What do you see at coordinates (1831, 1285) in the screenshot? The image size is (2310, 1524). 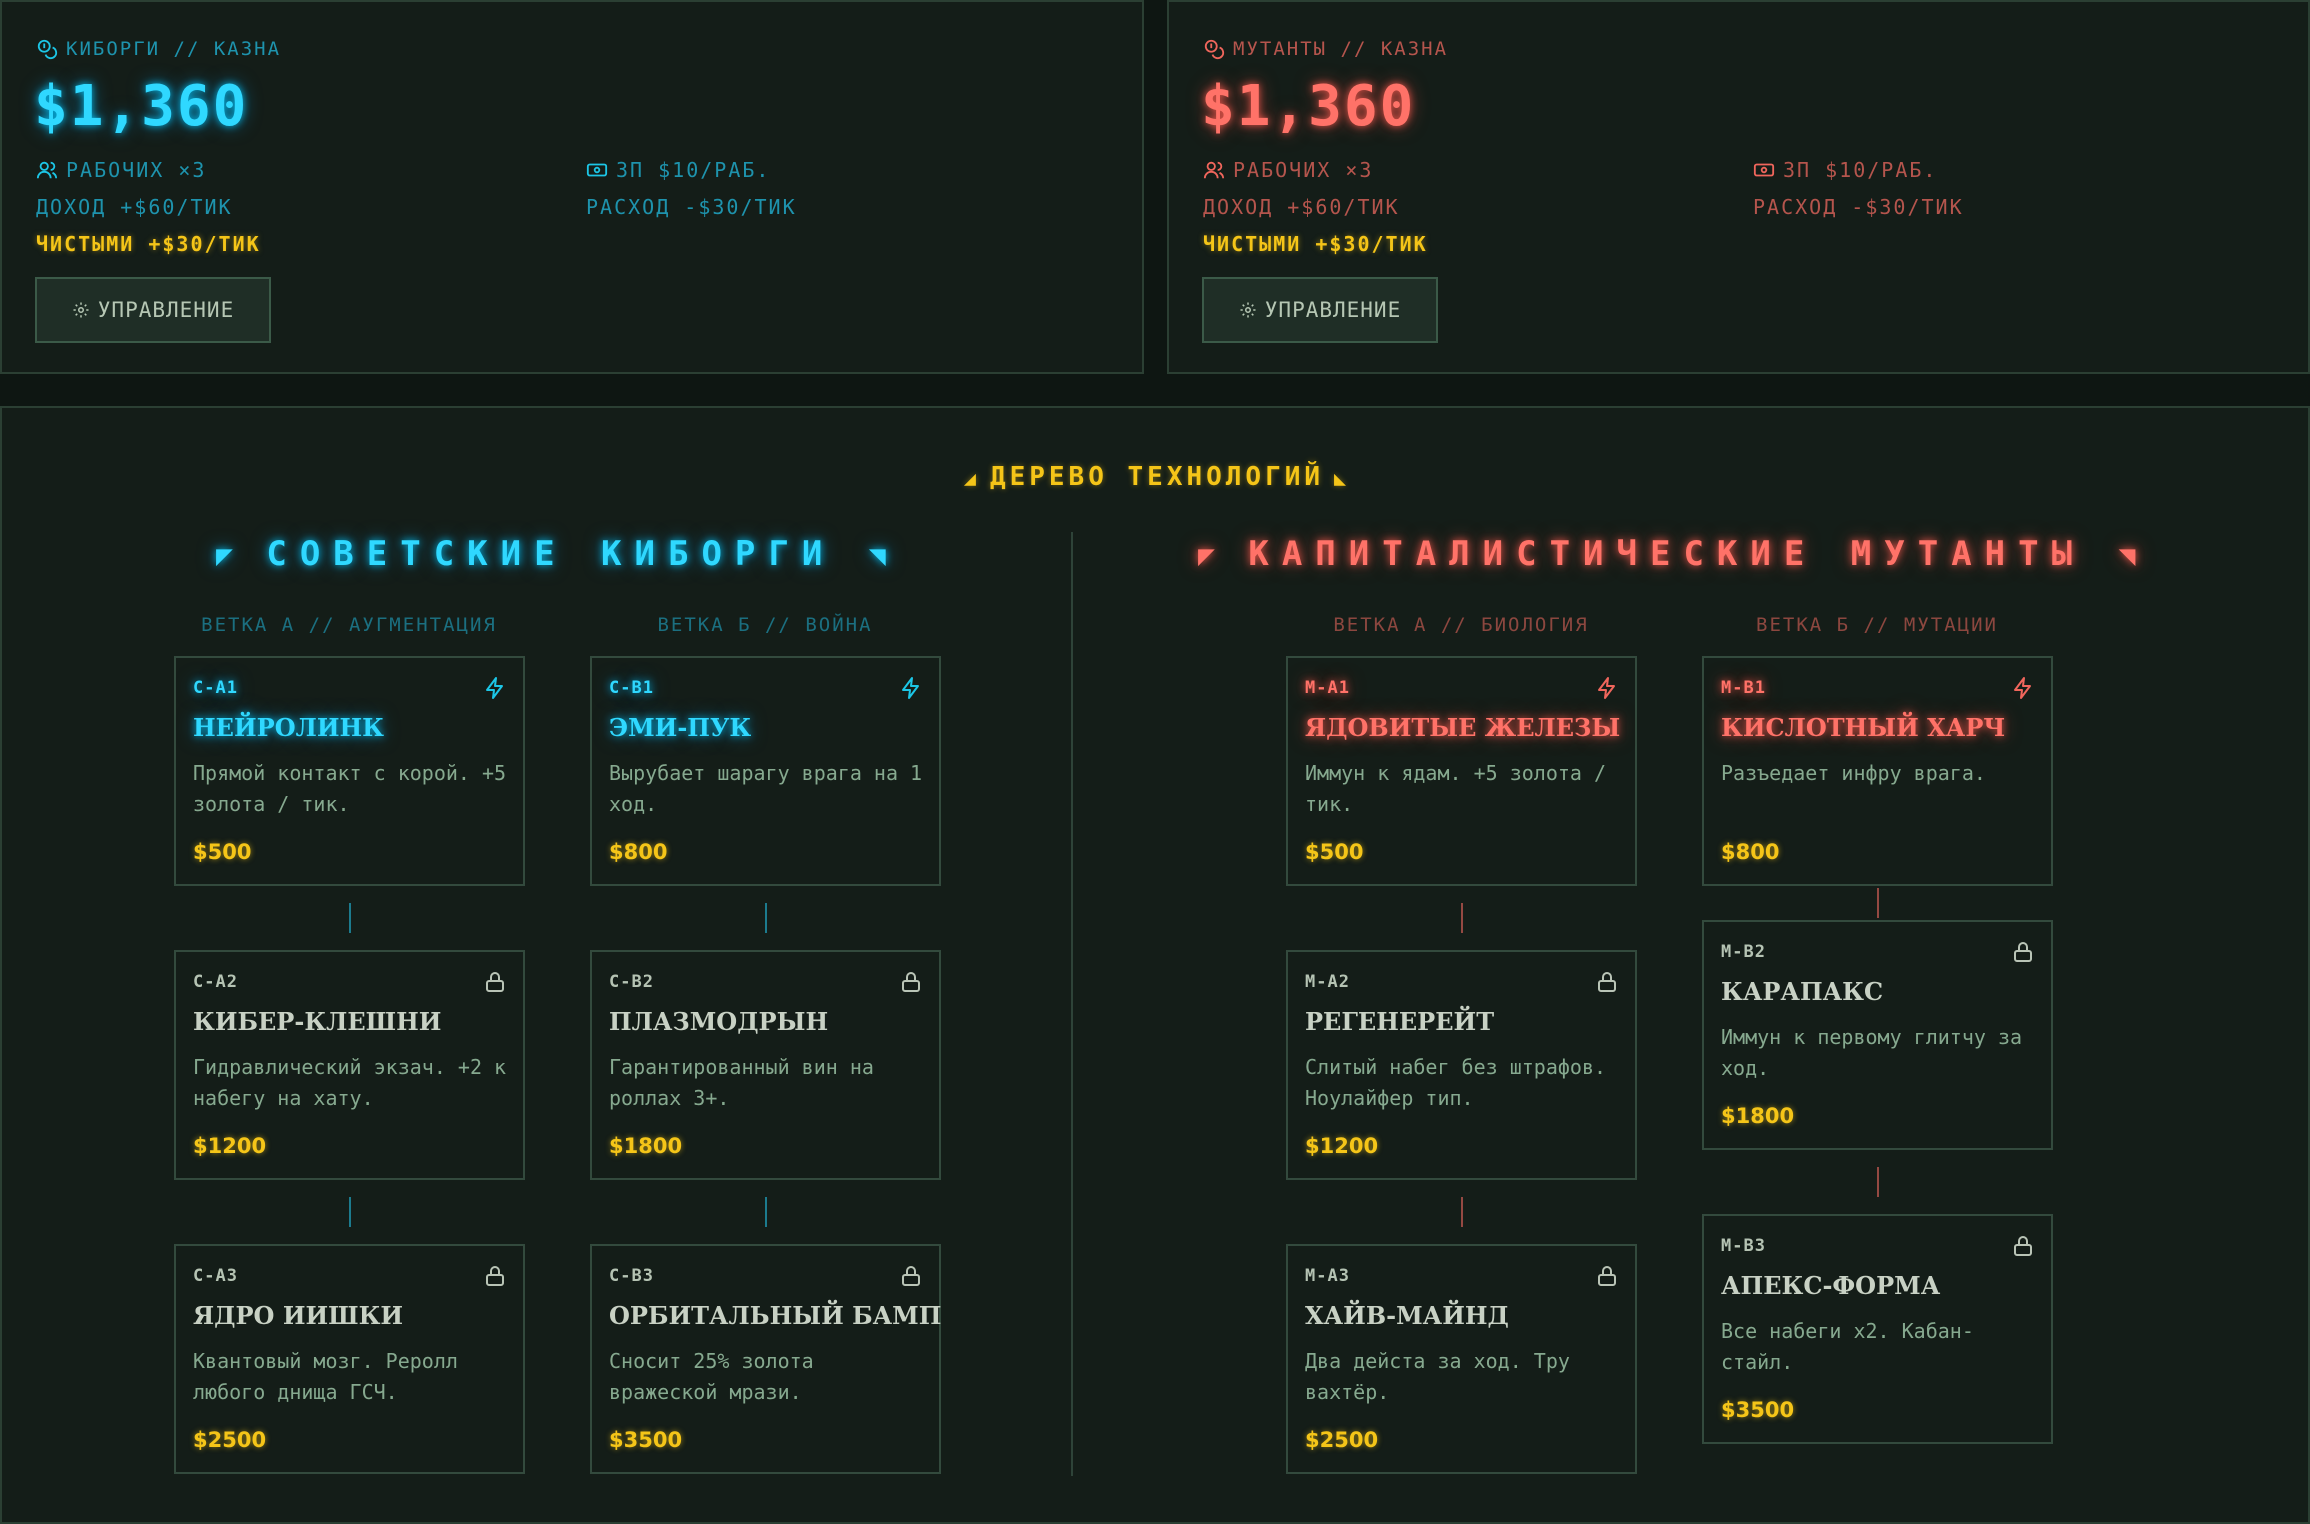 I see `tech-name: АПЕКС-ФОРМА` at bounding box center [1831, 1285].